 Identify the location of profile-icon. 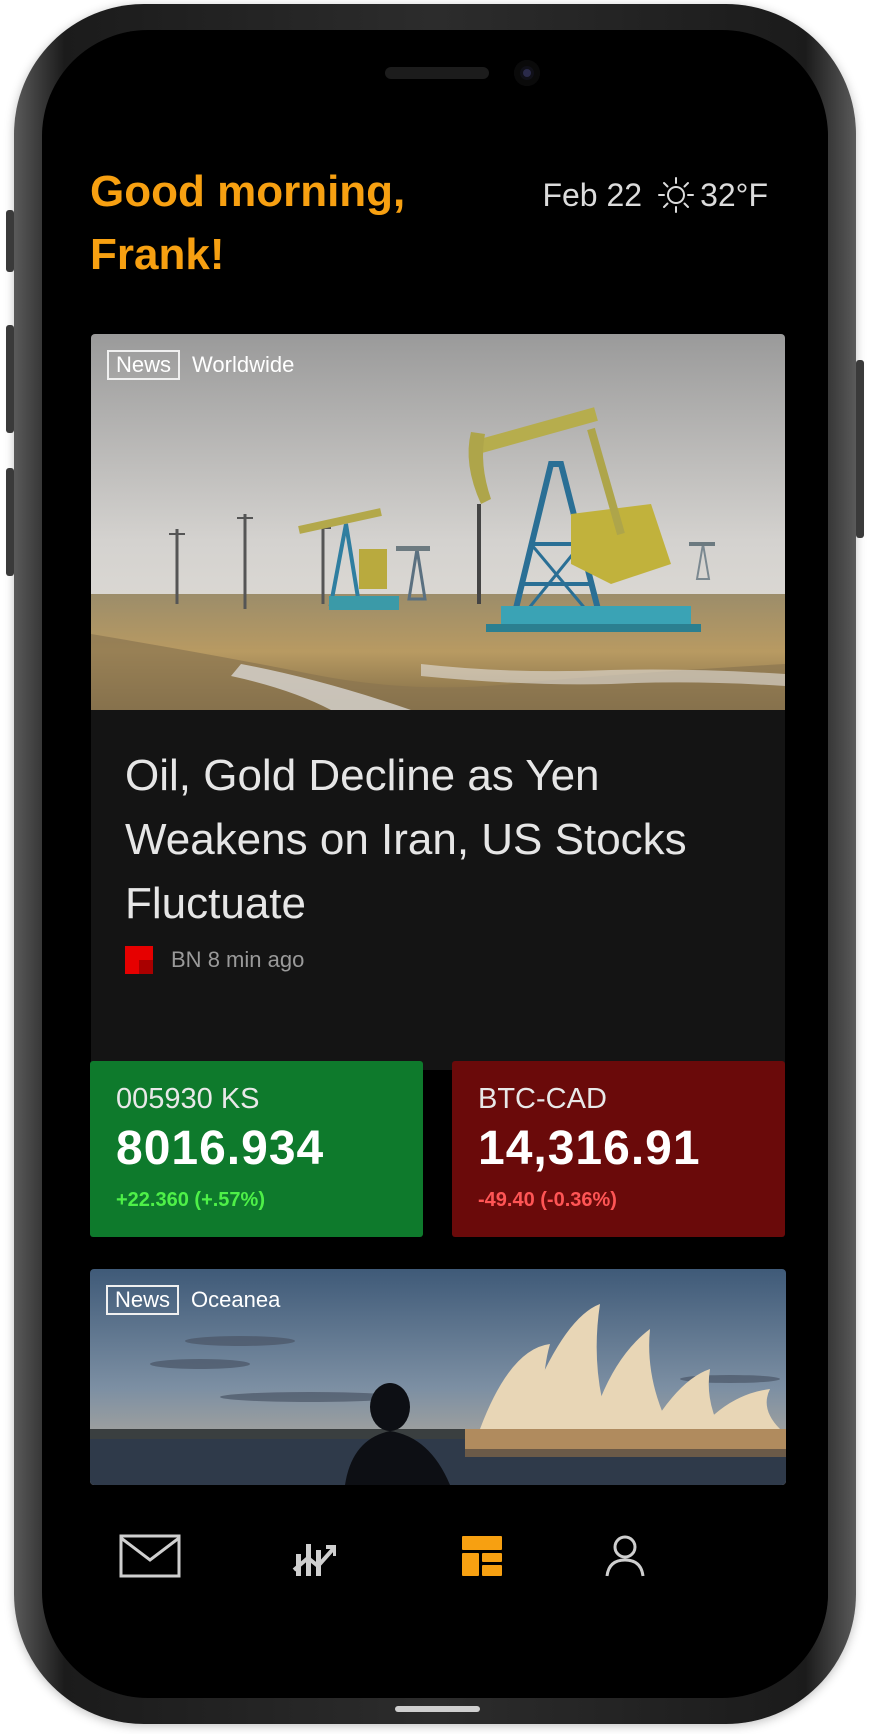
(625, 1556).